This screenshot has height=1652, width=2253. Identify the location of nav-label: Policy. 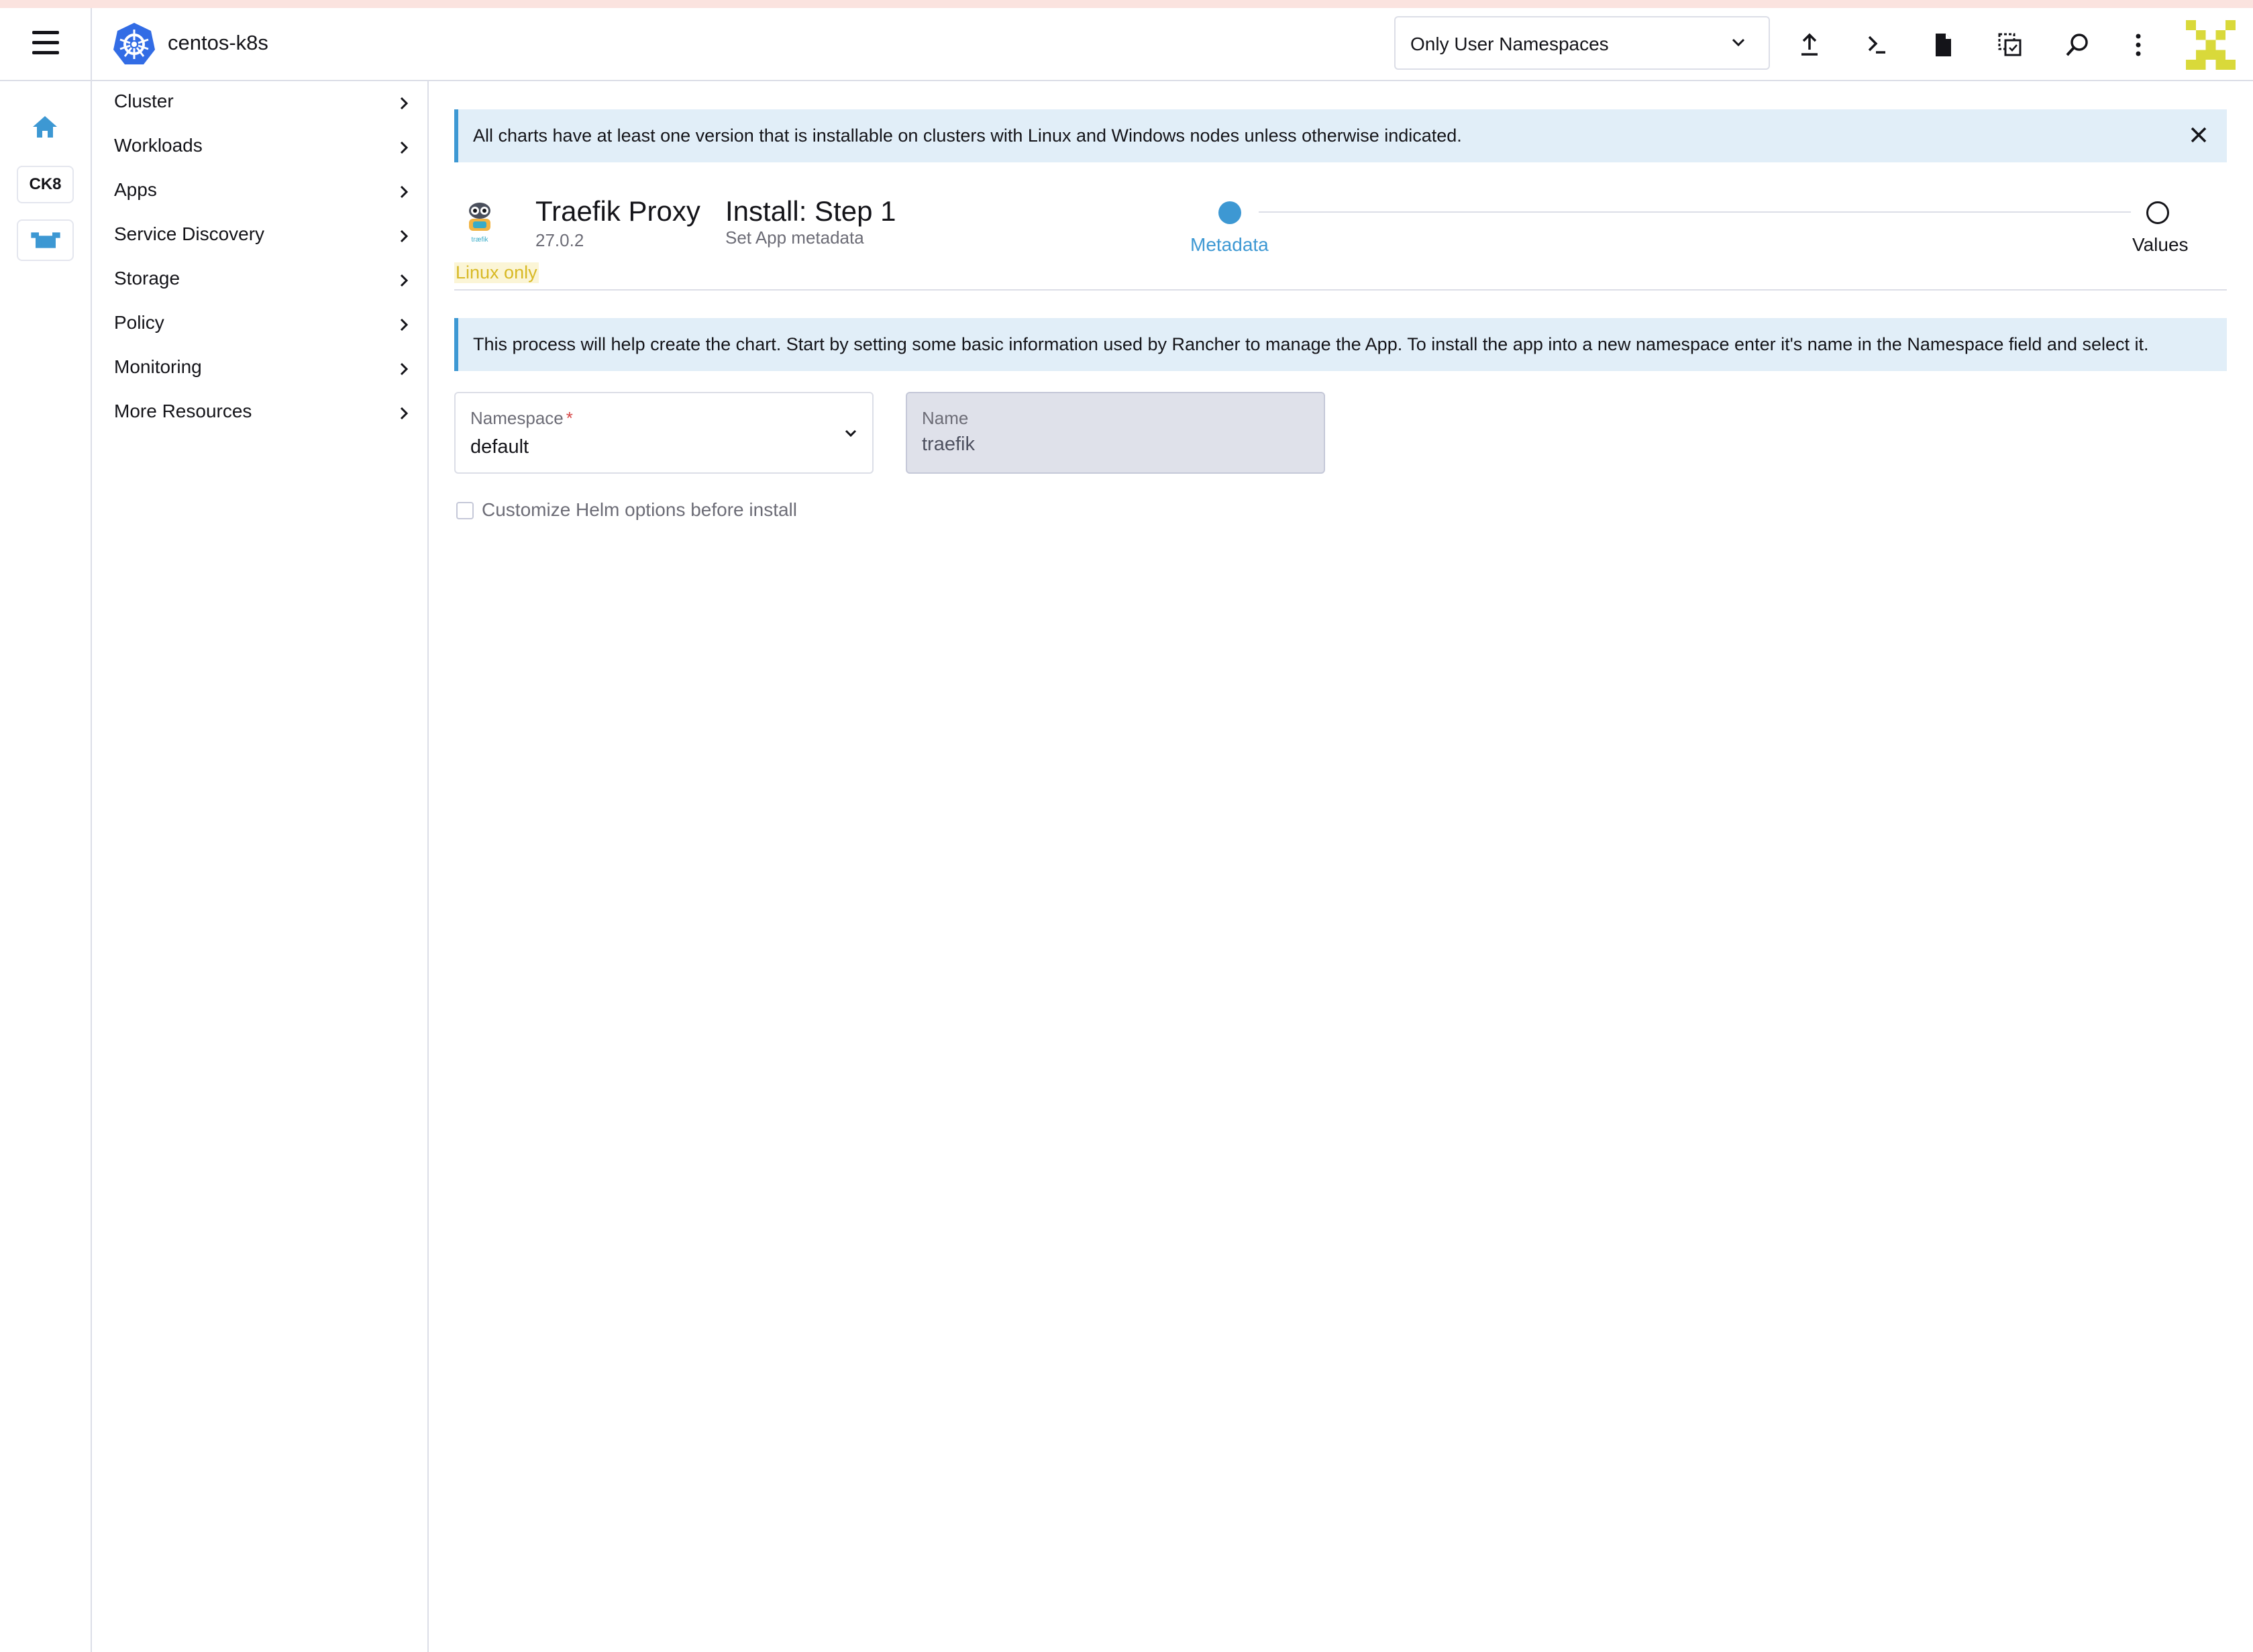
(139, 322).